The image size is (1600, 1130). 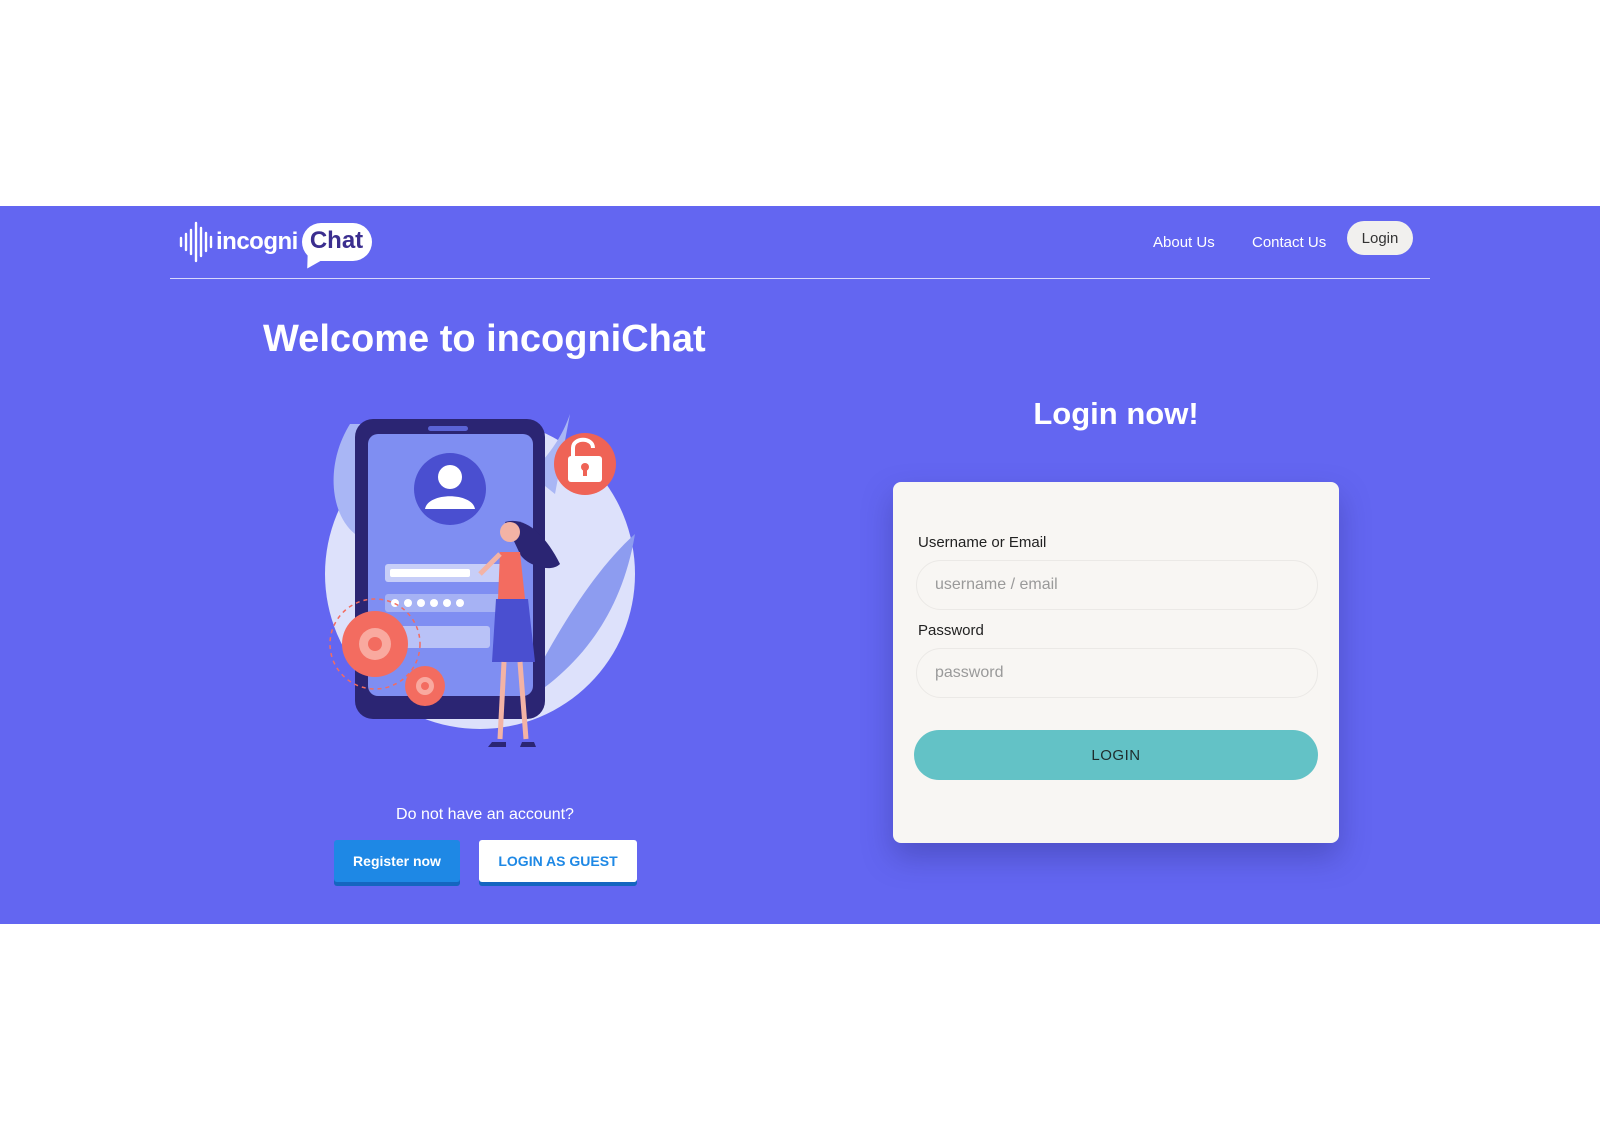 What do you see at coordinates (1116, 755) in the screenshot?
I see `login-submit-button: LOGIN` at bounding box center [1116, 755].